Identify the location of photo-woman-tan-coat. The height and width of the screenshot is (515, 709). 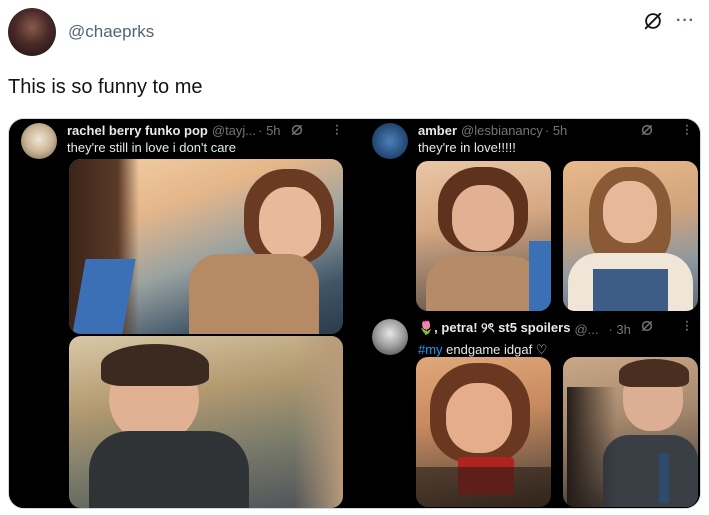
(483, 236).